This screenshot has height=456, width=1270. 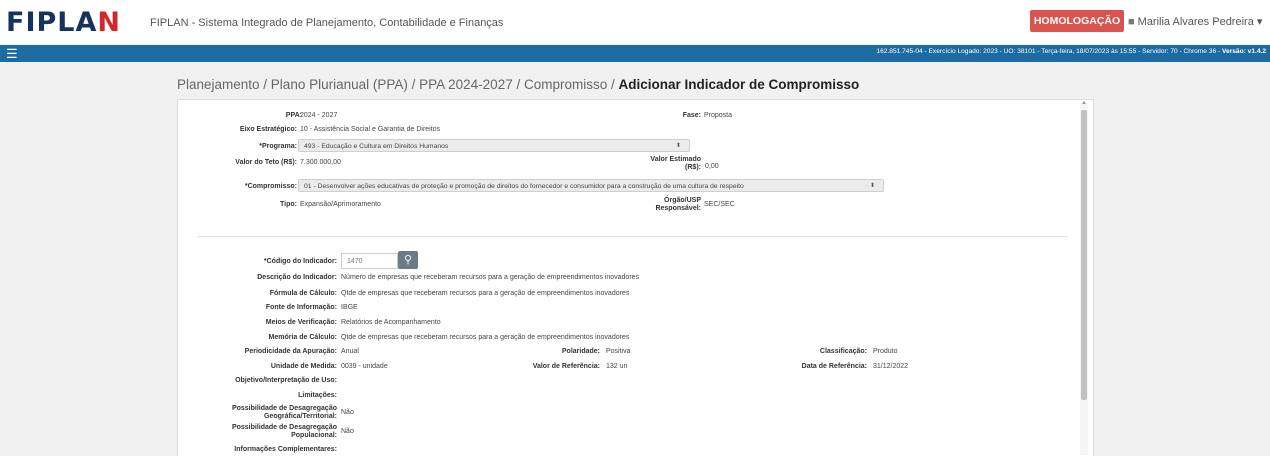 I want to click on informacoes-complementares-label: Informações Complementares:, so click(x=285, y=449).